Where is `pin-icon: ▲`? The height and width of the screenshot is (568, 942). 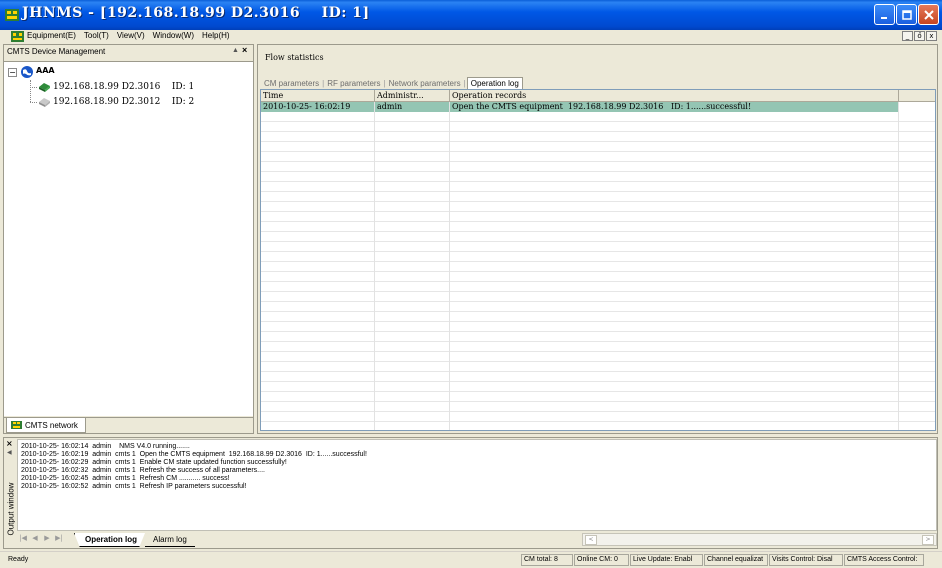
pin-icon: ▲ is located at coordinates (235, 50).